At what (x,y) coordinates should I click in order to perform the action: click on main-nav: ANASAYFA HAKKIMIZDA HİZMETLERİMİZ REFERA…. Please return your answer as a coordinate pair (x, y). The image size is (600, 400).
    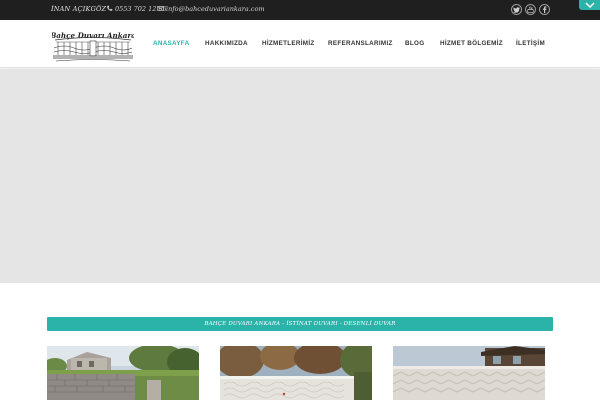
    Looking at the image, I should click on (300, 45).